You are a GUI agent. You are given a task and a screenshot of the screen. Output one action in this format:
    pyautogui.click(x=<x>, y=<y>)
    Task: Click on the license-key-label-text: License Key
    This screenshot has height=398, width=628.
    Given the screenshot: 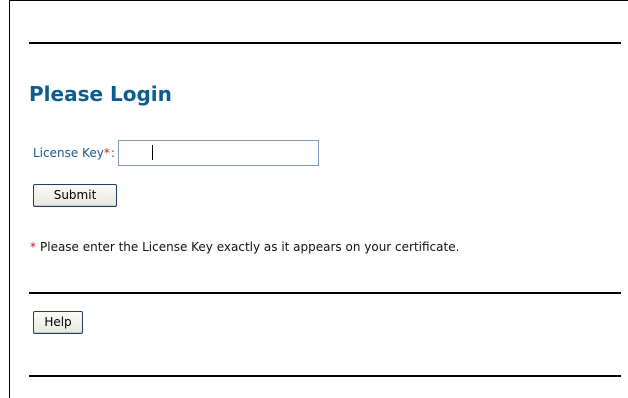 What is the action you would take?
    pyautogui.click(x=68, y=153)
    